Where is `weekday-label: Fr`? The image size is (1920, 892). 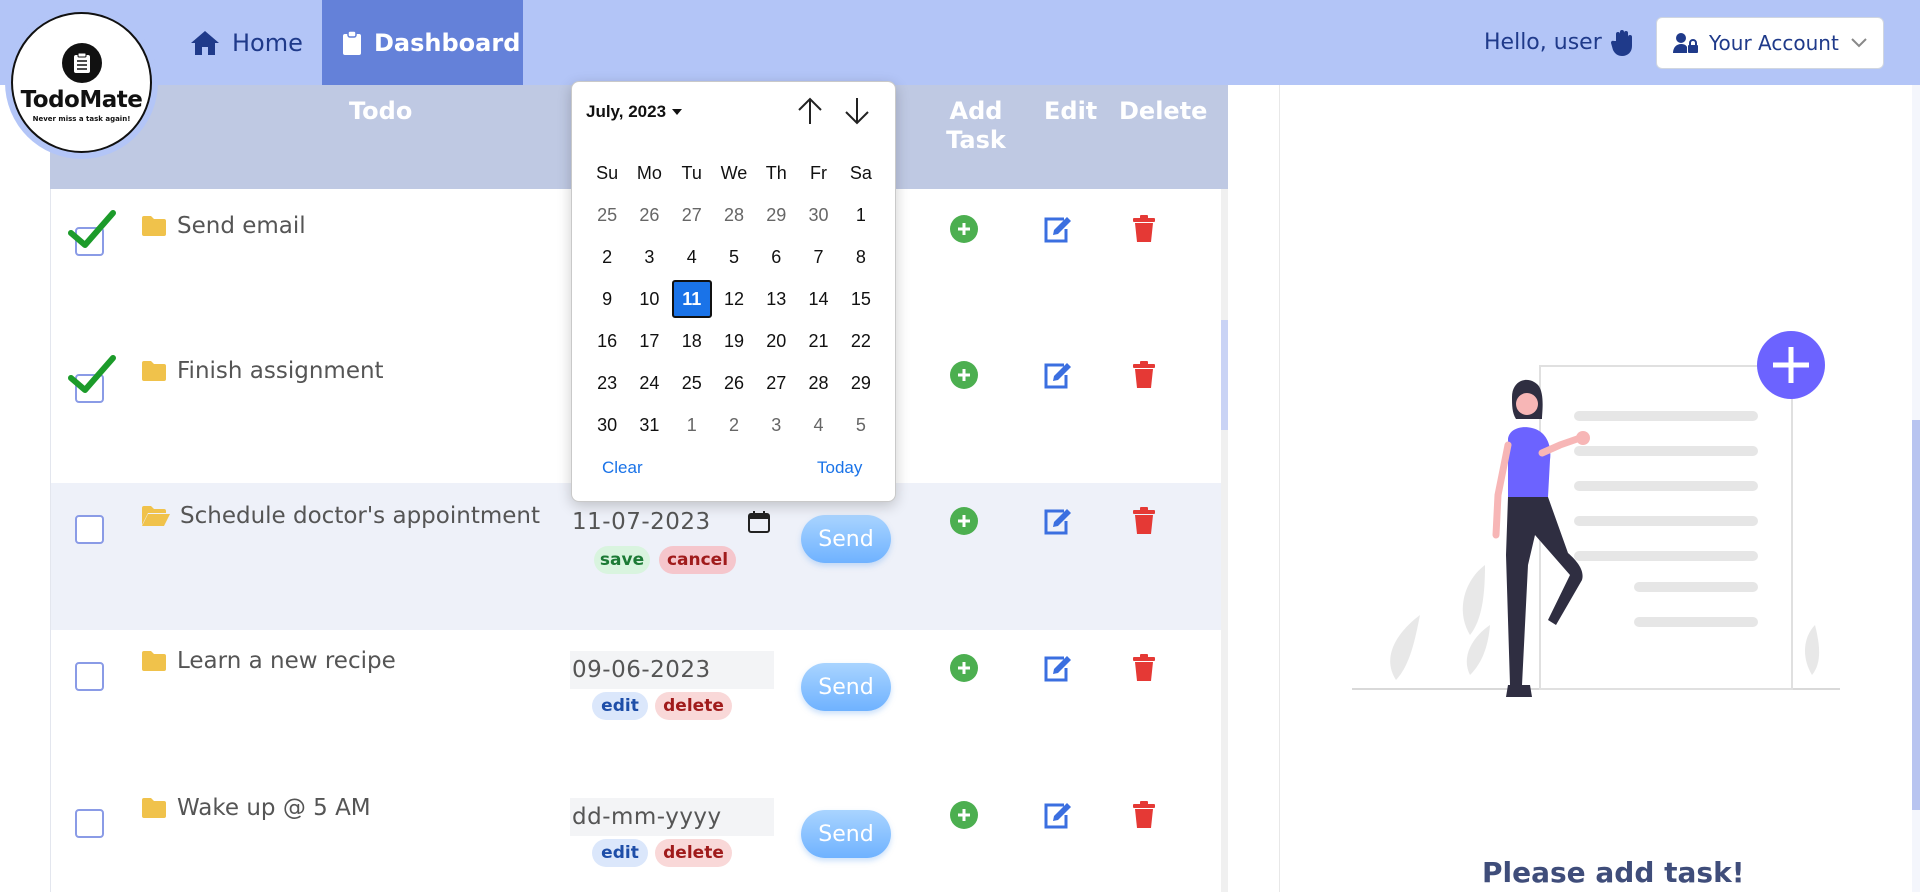
weekday-label: Fr is located at coordinates (819, 172).